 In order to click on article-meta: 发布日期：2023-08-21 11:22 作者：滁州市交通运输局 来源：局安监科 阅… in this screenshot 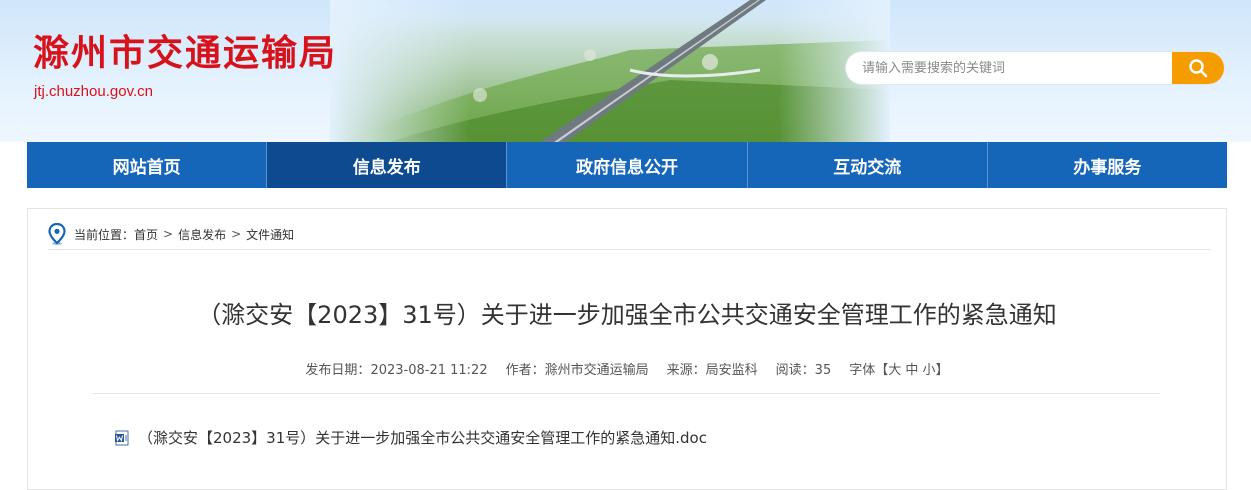, I will do `click(627, 368)`.